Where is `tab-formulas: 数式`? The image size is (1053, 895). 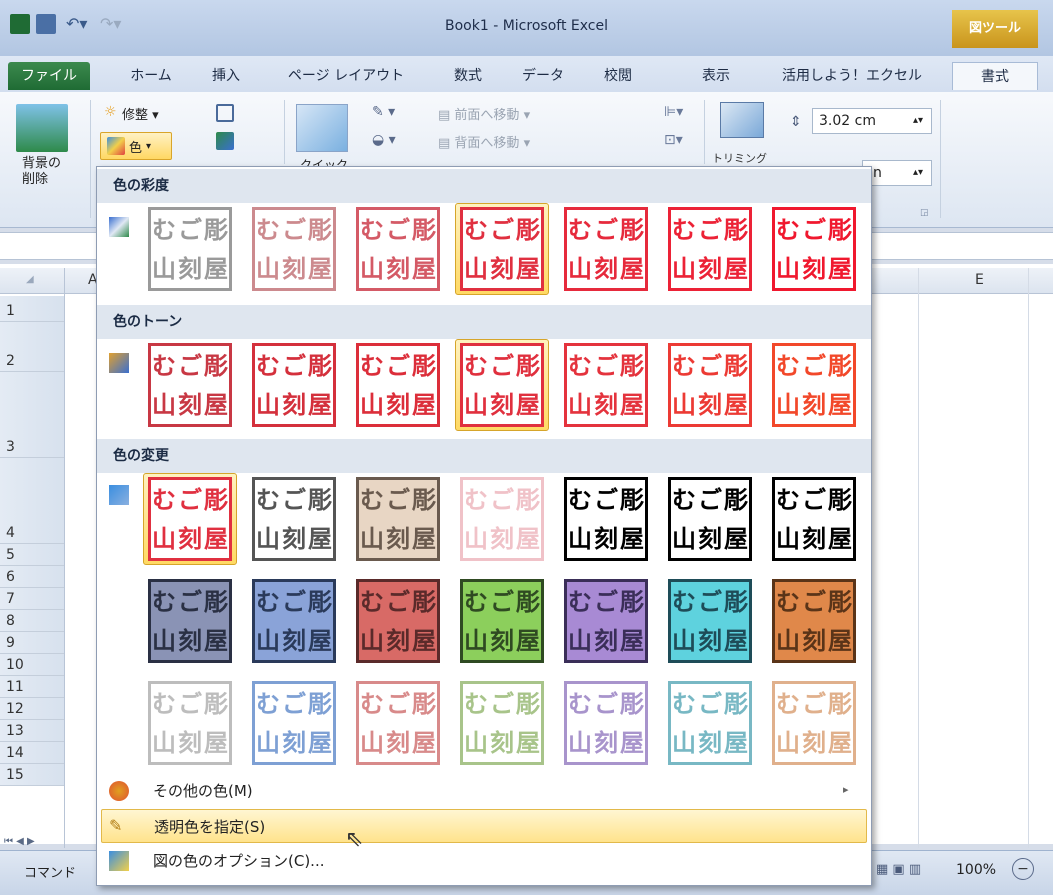 tab-formulas: 数式 is located at coordinates (468, 76).